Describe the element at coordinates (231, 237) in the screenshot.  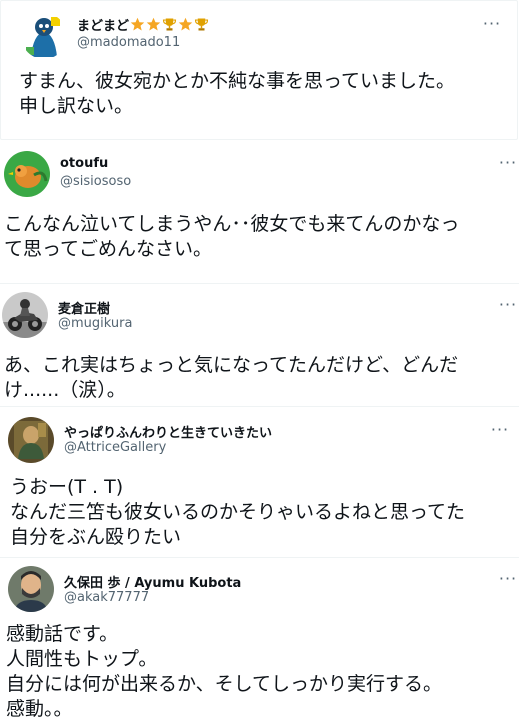
I see `tweet-text: こんなん泣いてしまうやん･･彼女でも来てんのかなっ て思ってごめんなさい。` at that location.